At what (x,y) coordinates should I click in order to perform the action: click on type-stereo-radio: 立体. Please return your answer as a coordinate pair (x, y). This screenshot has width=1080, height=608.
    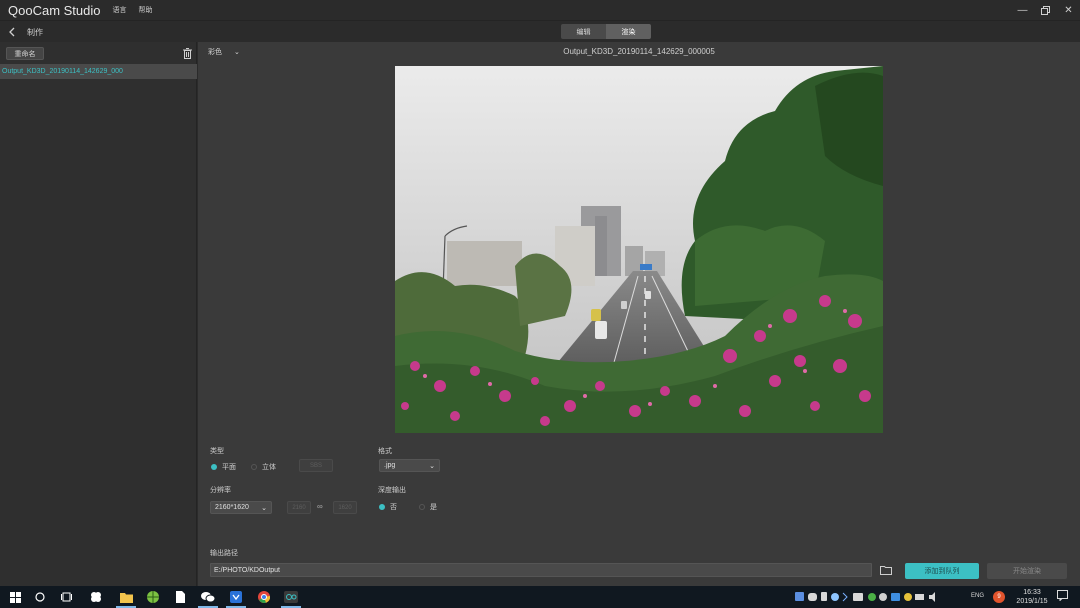
    Looking at the image, I should click on (263, 467).